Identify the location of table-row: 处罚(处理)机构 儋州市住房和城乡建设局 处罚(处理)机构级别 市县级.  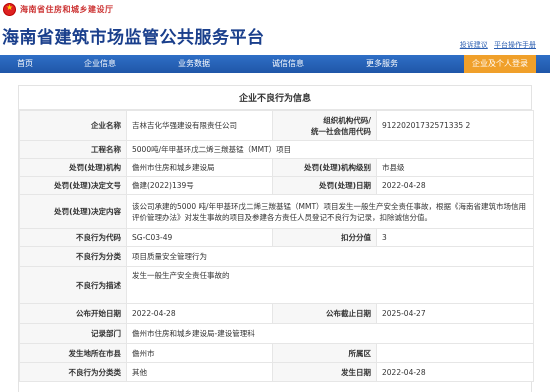
(276, 167).